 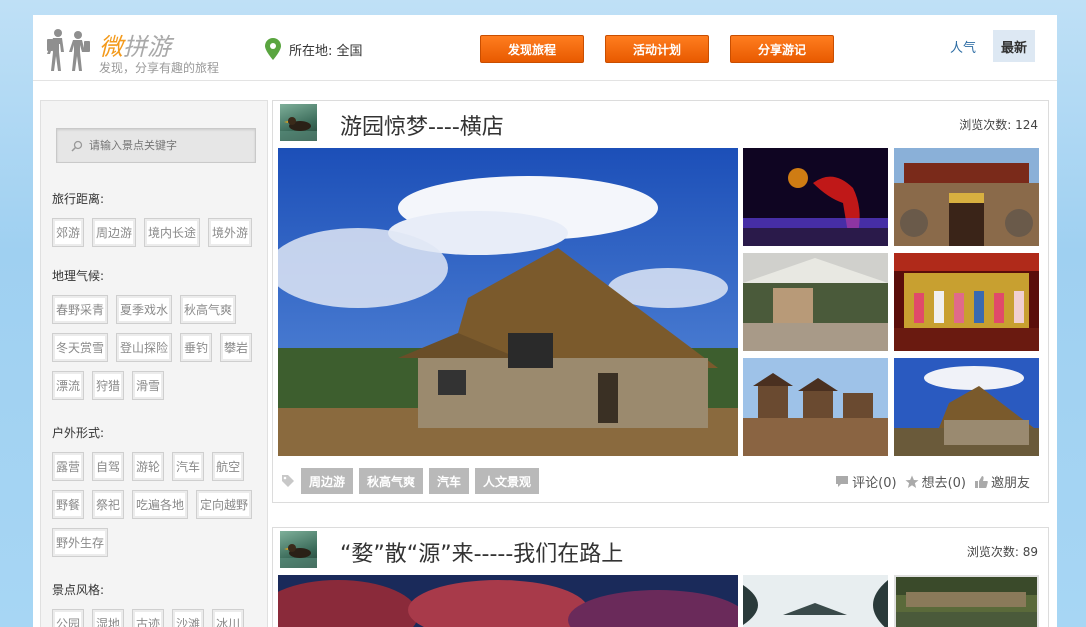 What do you see at coordinates (273, 49) in the screenshot?
I see `map-pin-icon` at bounding box center [273, 49].